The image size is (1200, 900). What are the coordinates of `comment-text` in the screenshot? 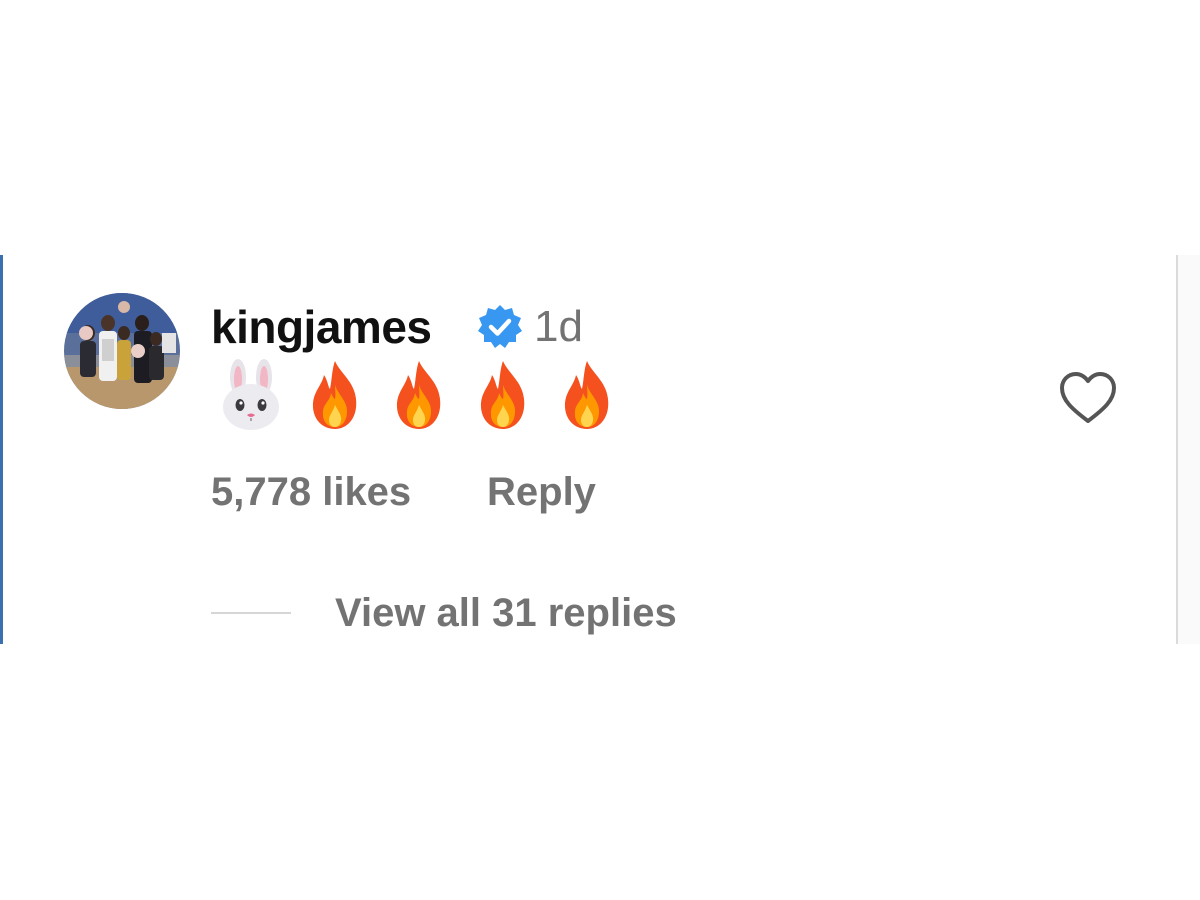 It's located at (419, 395).